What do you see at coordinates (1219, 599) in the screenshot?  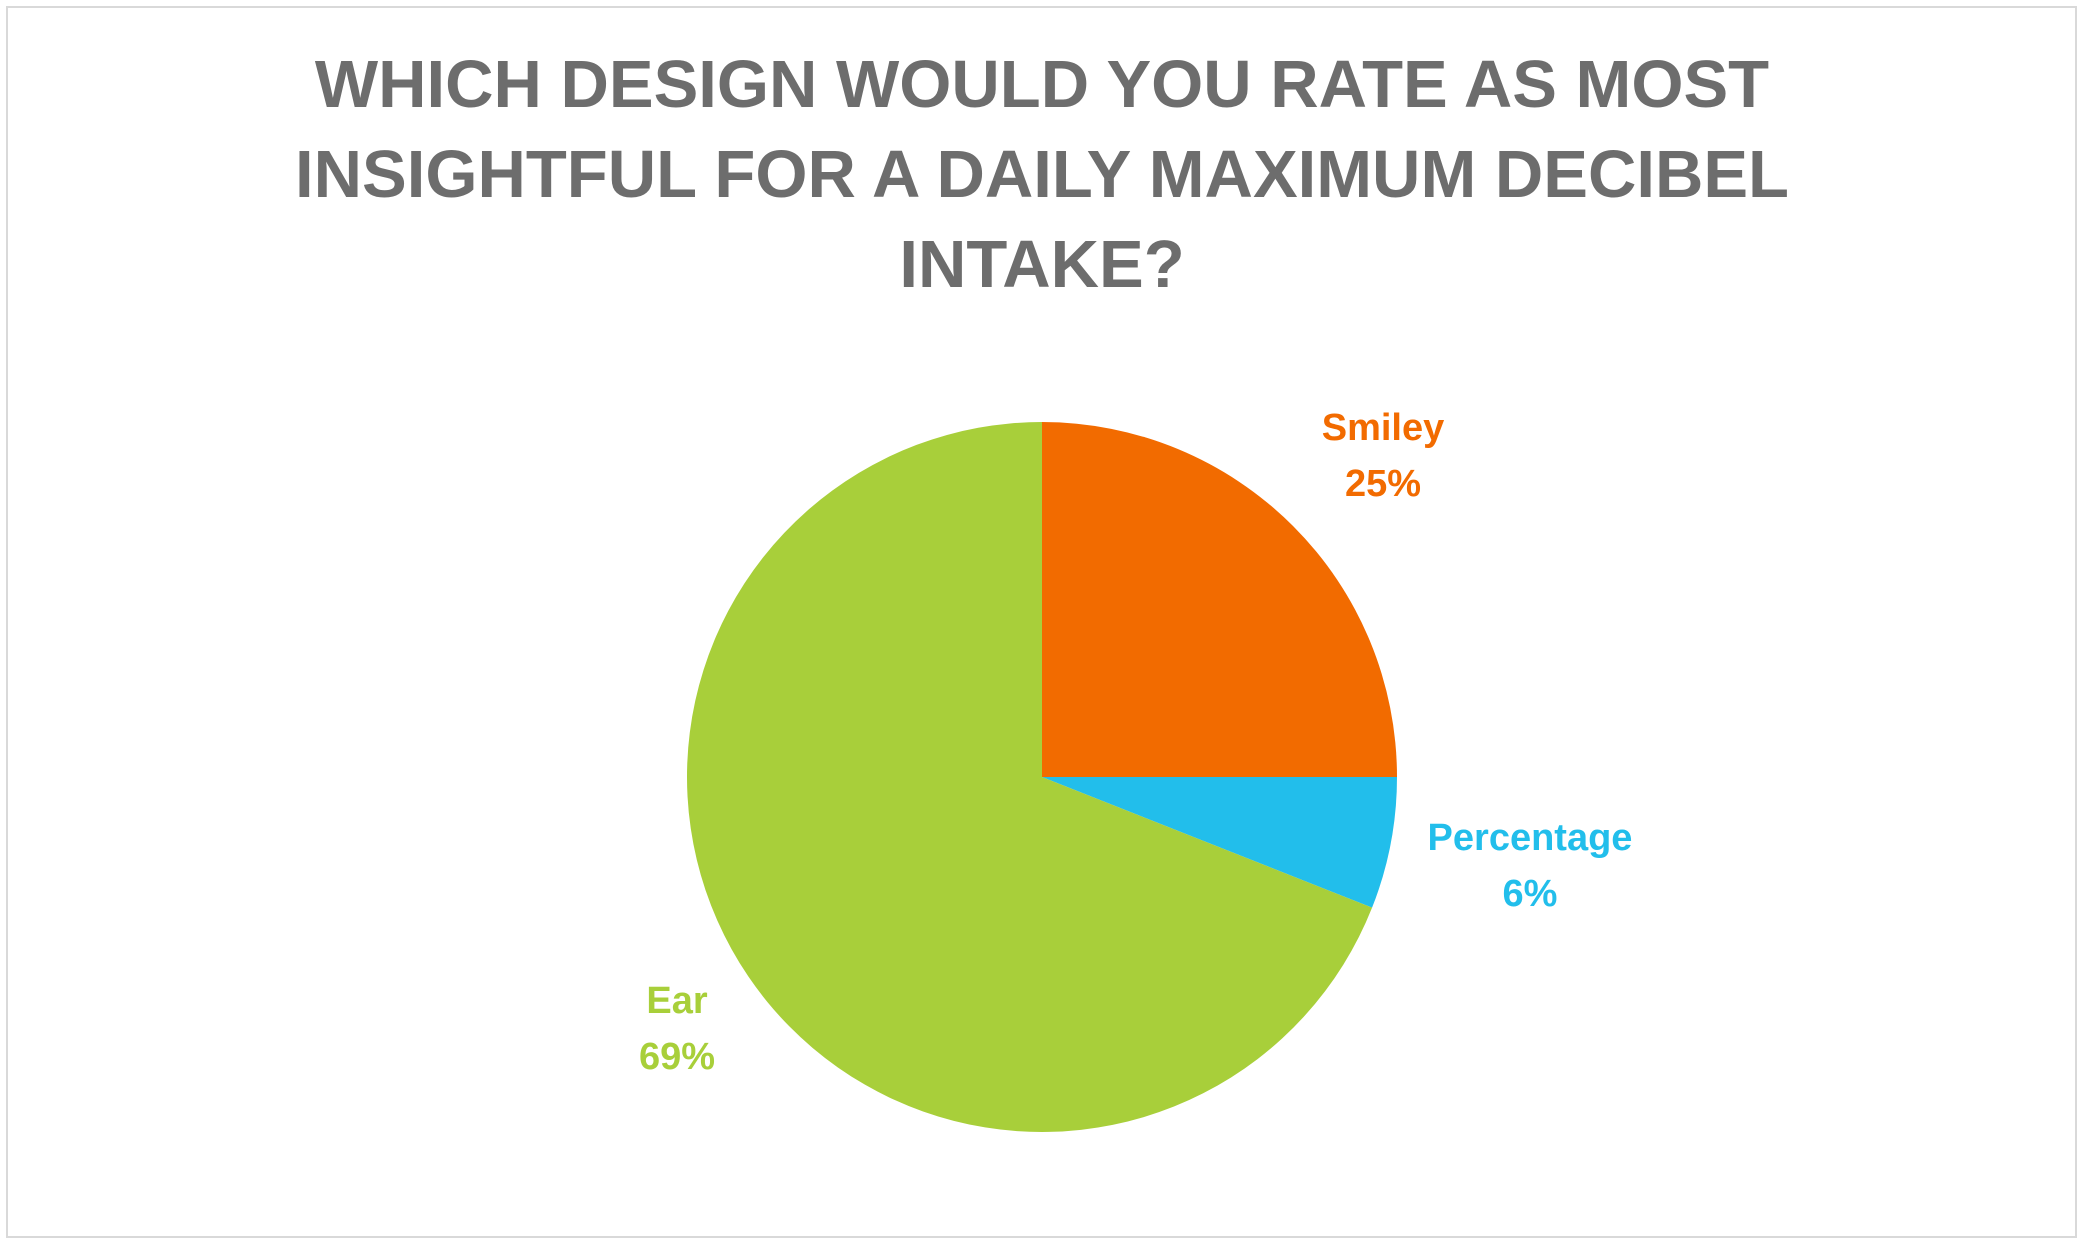 I see `pie-slice-smiley` at bounding box center [1219, 599].